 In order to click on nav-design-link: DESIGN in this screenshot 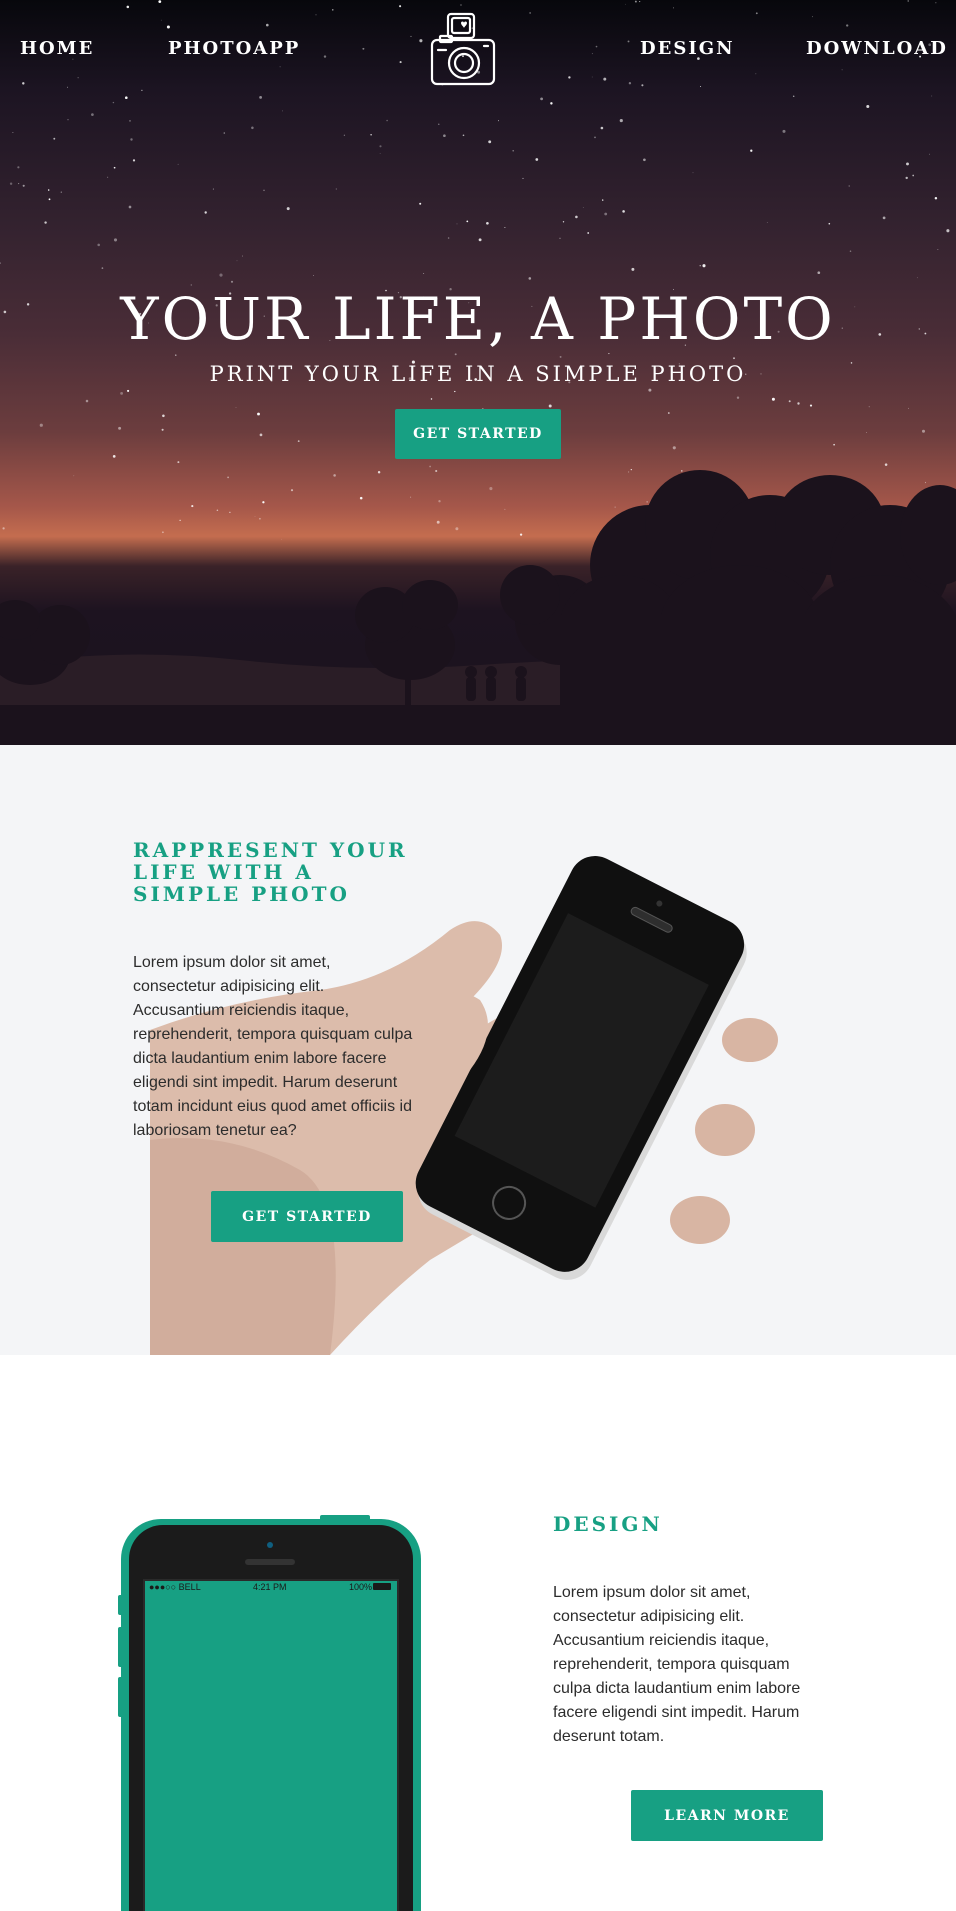, I will do `click(687, 48)`.